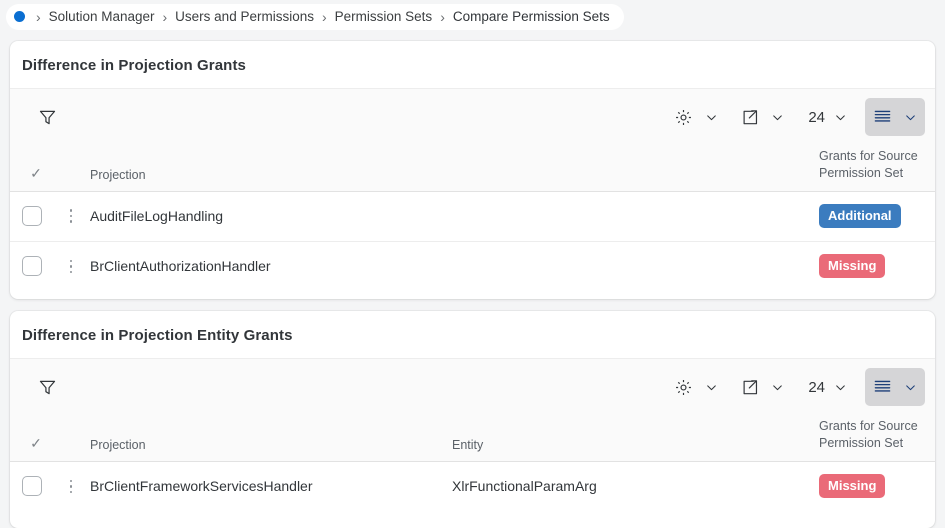 The image size is (945, 528). What do you see at coordinates (102, 16) in the screenshot?
I see `breadcrumb-item-solution-manager: Solution Manager` at bounding box center [102, 16].